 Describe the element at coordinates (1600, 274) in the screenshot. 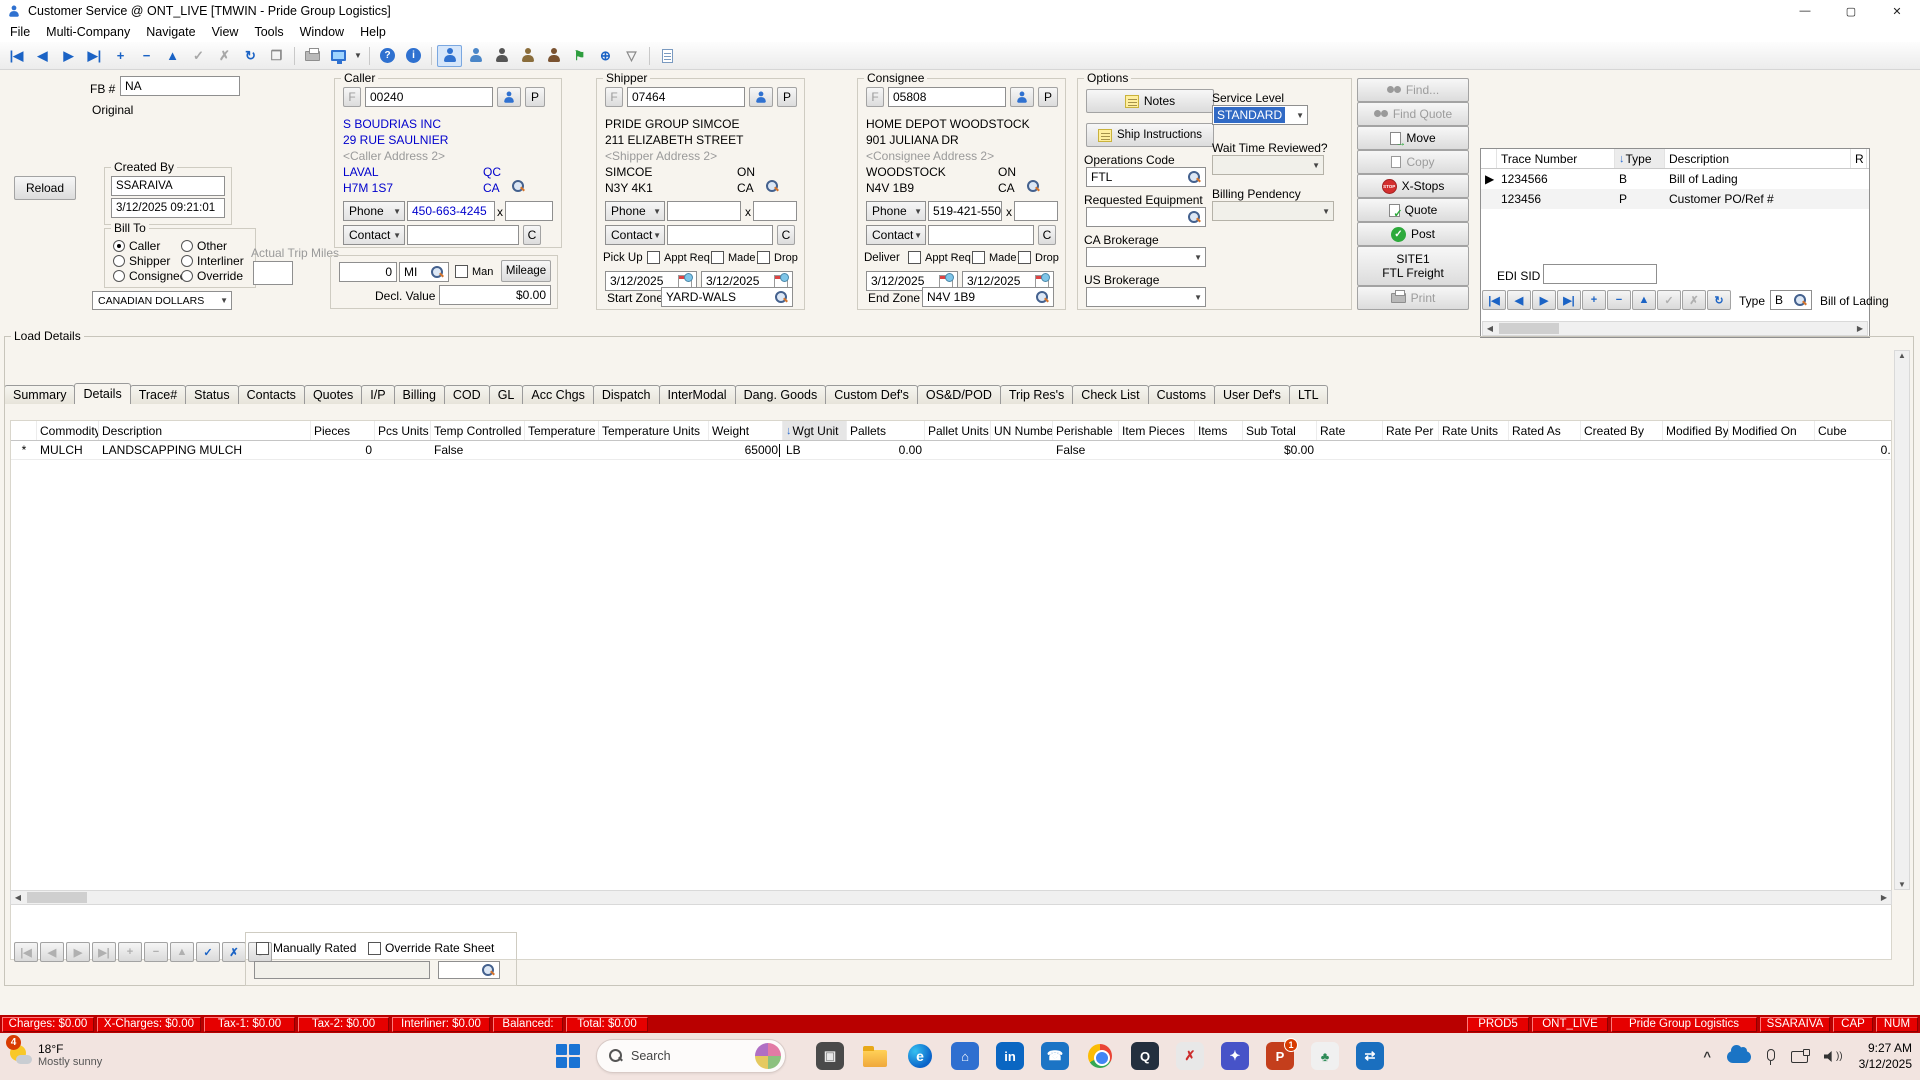

I see `edi-sid-input` at that location.